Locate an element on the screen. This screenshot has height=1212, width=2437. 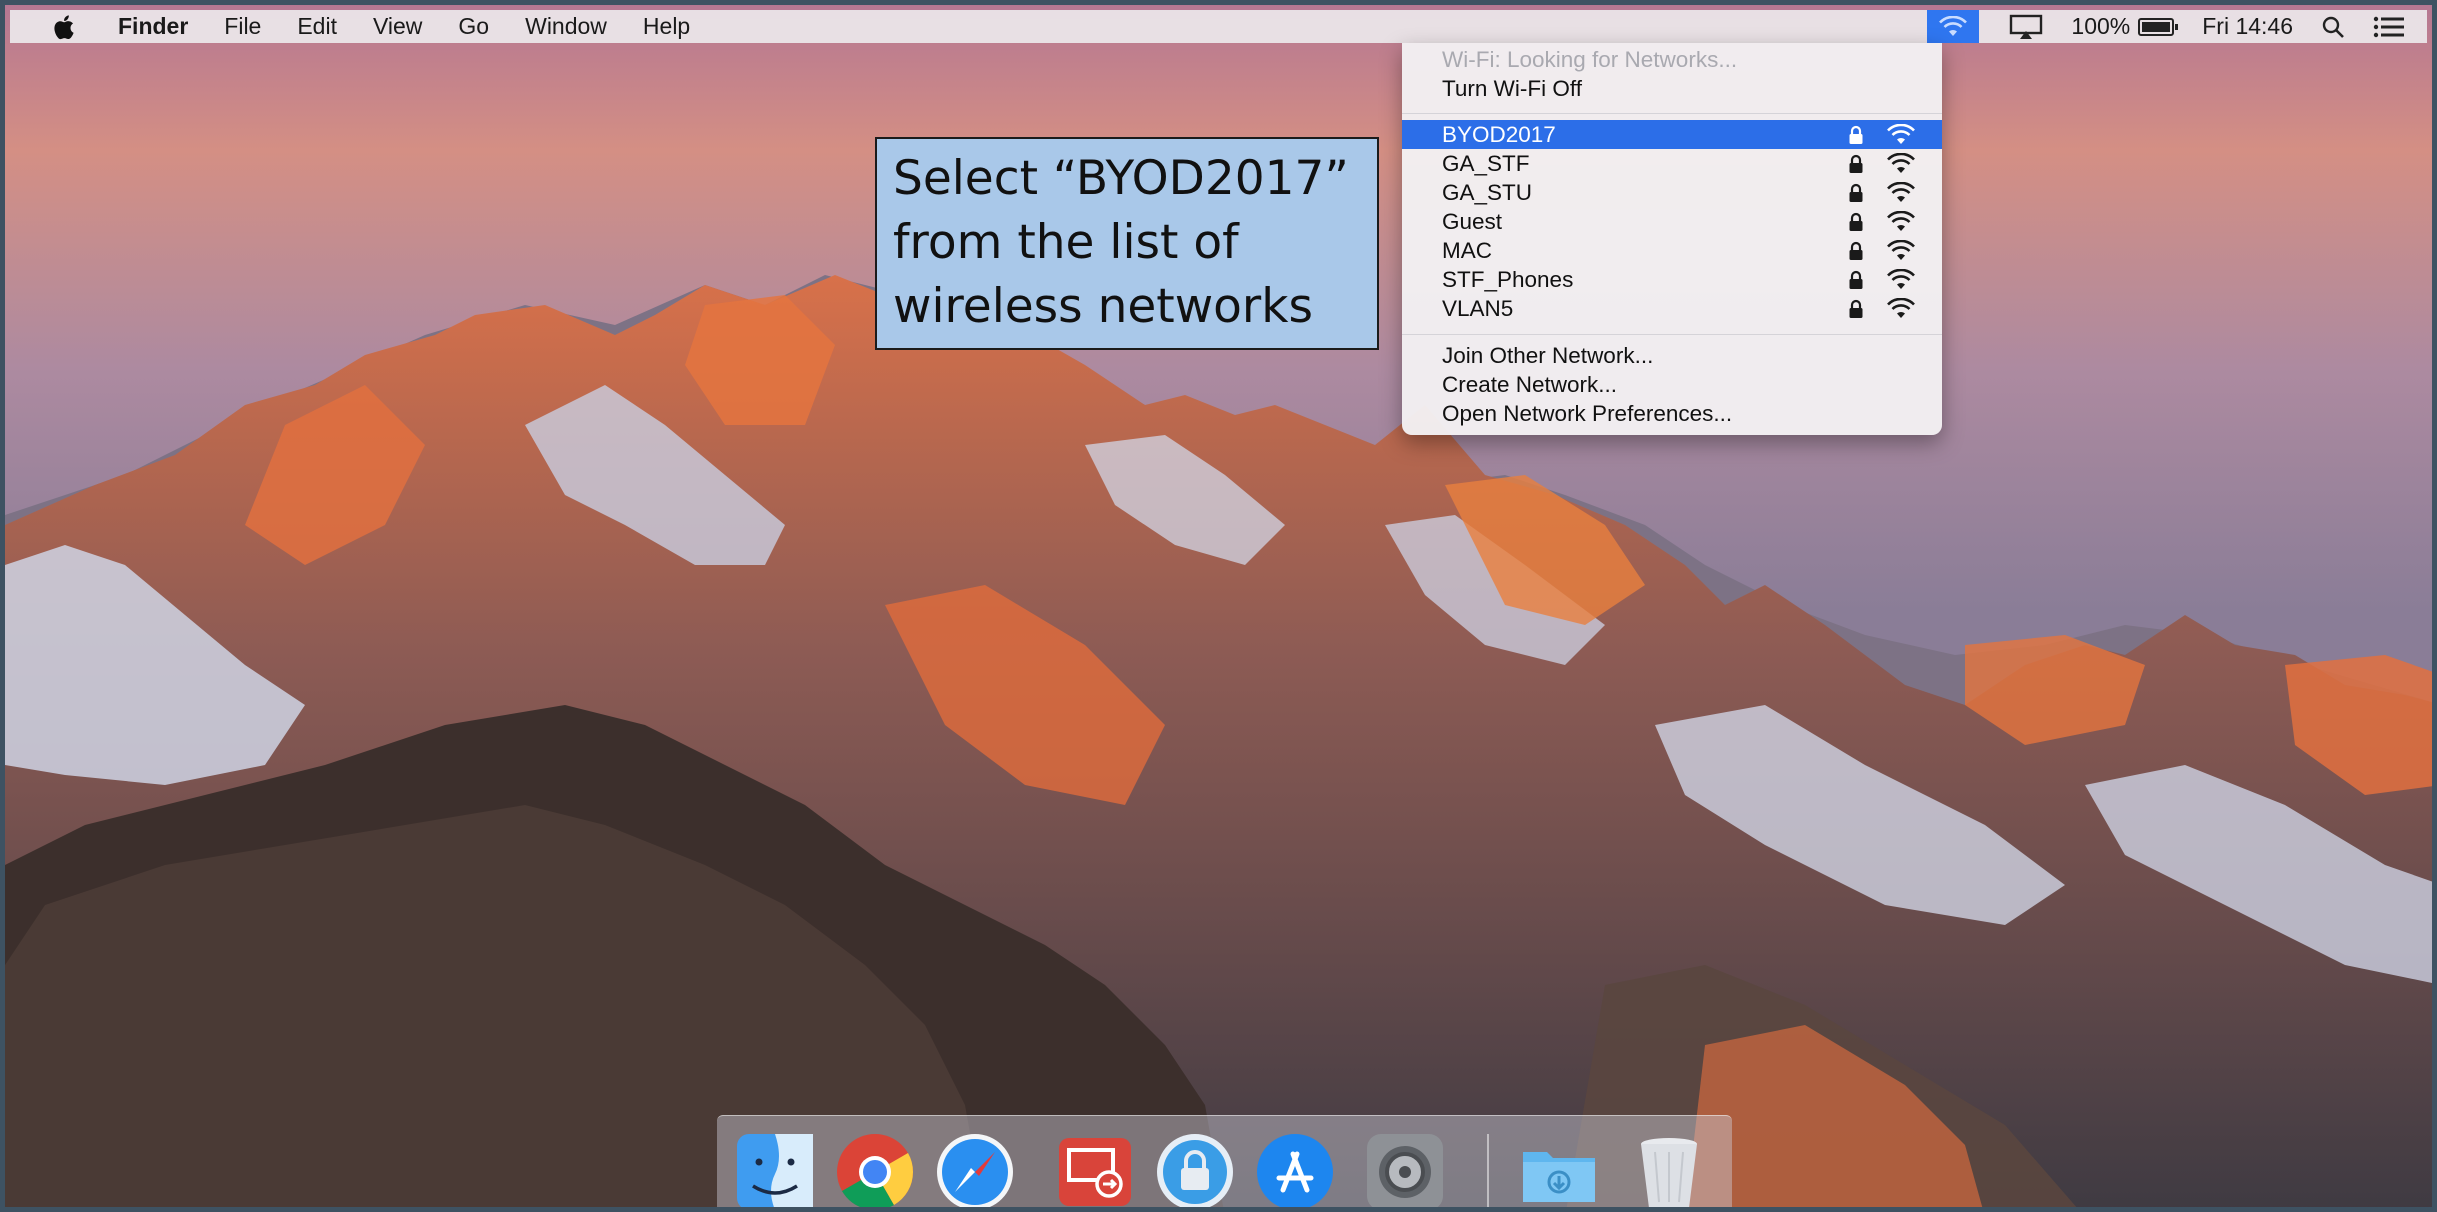
clock: Fri 14:46 is located at coordinates (2247, 26).